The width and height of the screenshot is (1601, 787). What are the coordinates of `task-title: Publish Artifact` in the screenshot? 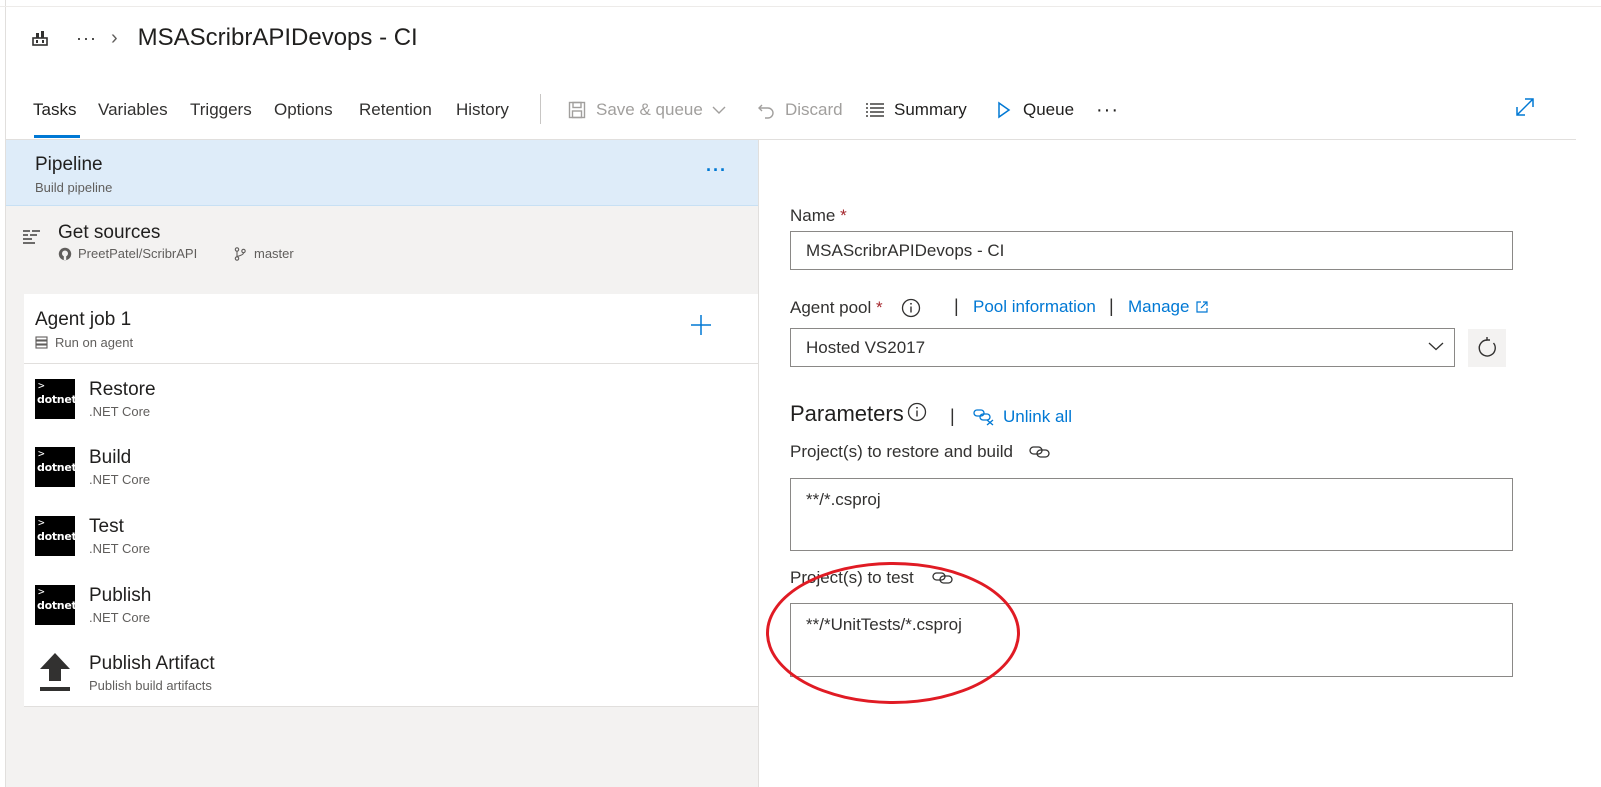 It's located at (152, 663).